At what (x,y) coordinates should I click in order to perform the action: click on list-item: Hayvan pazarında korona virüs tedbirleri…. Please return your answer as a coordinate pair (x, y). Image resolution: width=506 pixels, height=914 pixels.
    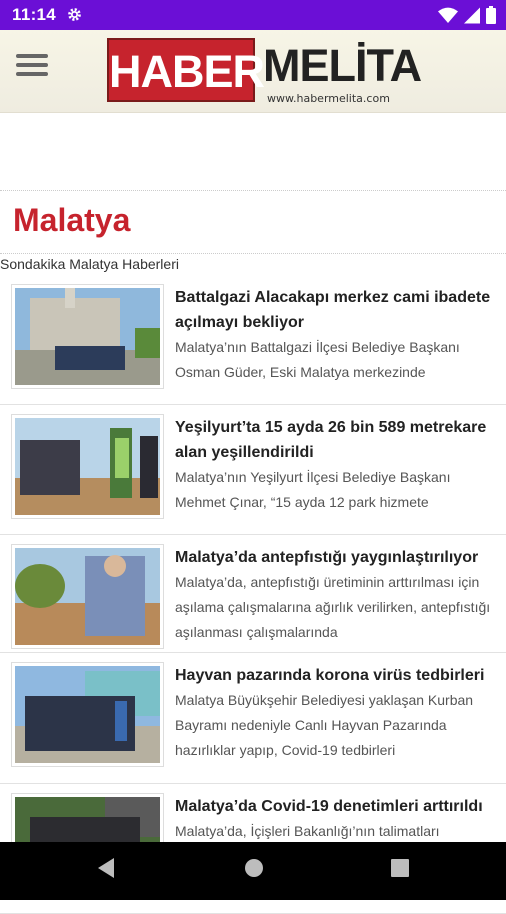
    Looking at the image, I should click on (253, 718).